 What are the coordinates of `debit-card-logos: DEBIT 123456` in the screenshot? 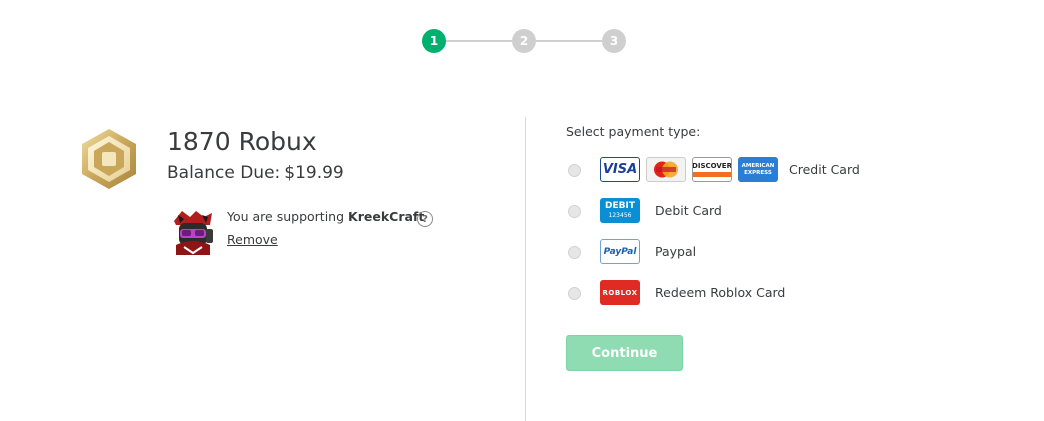 It's located at (620, 210).